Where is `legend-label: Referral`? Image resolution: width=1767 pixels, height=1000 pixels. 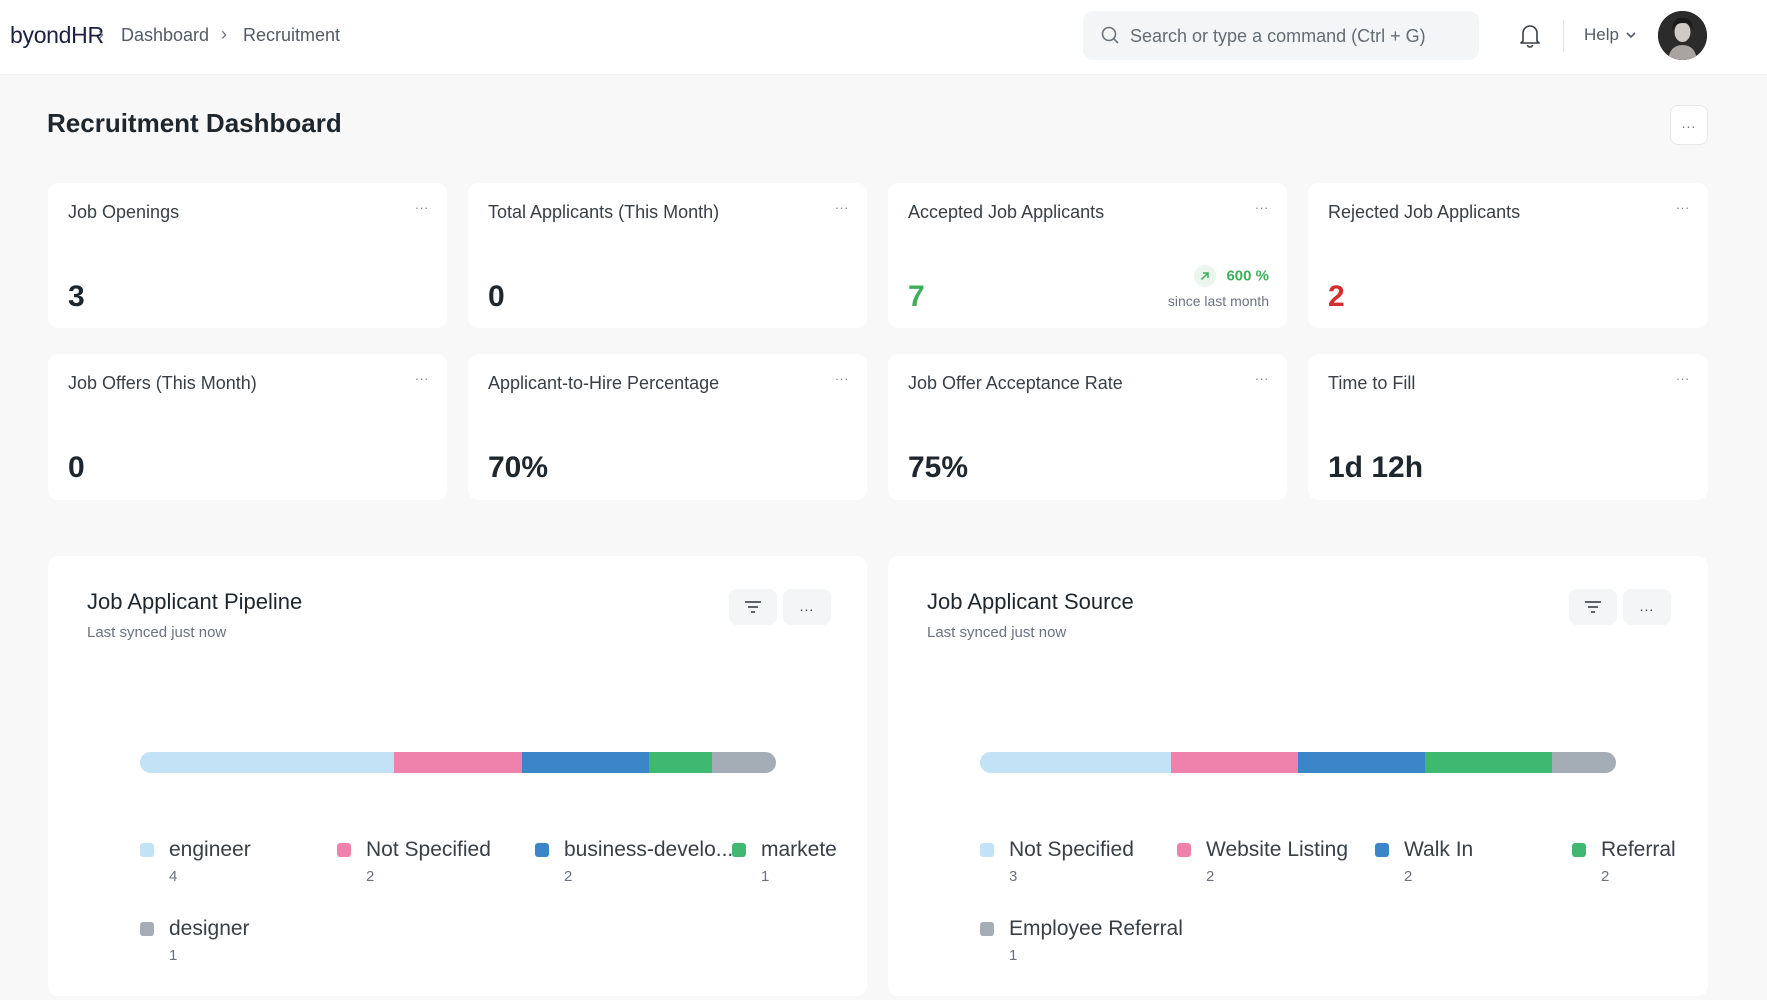
legend-label: Referral is located at coordinates (1638, 849).